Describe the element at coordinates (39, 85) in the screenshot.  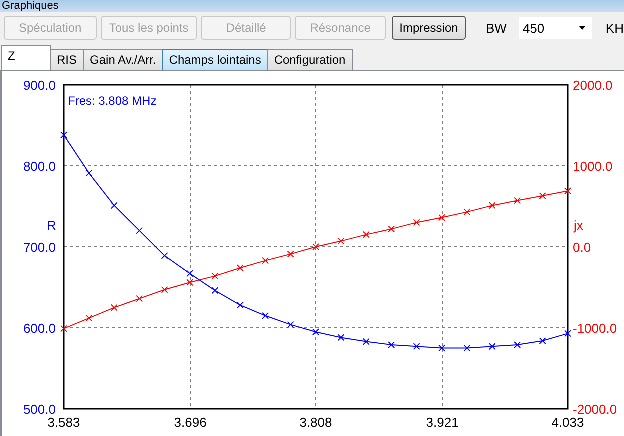
I see `y-tick-label: 900.0` at that location.